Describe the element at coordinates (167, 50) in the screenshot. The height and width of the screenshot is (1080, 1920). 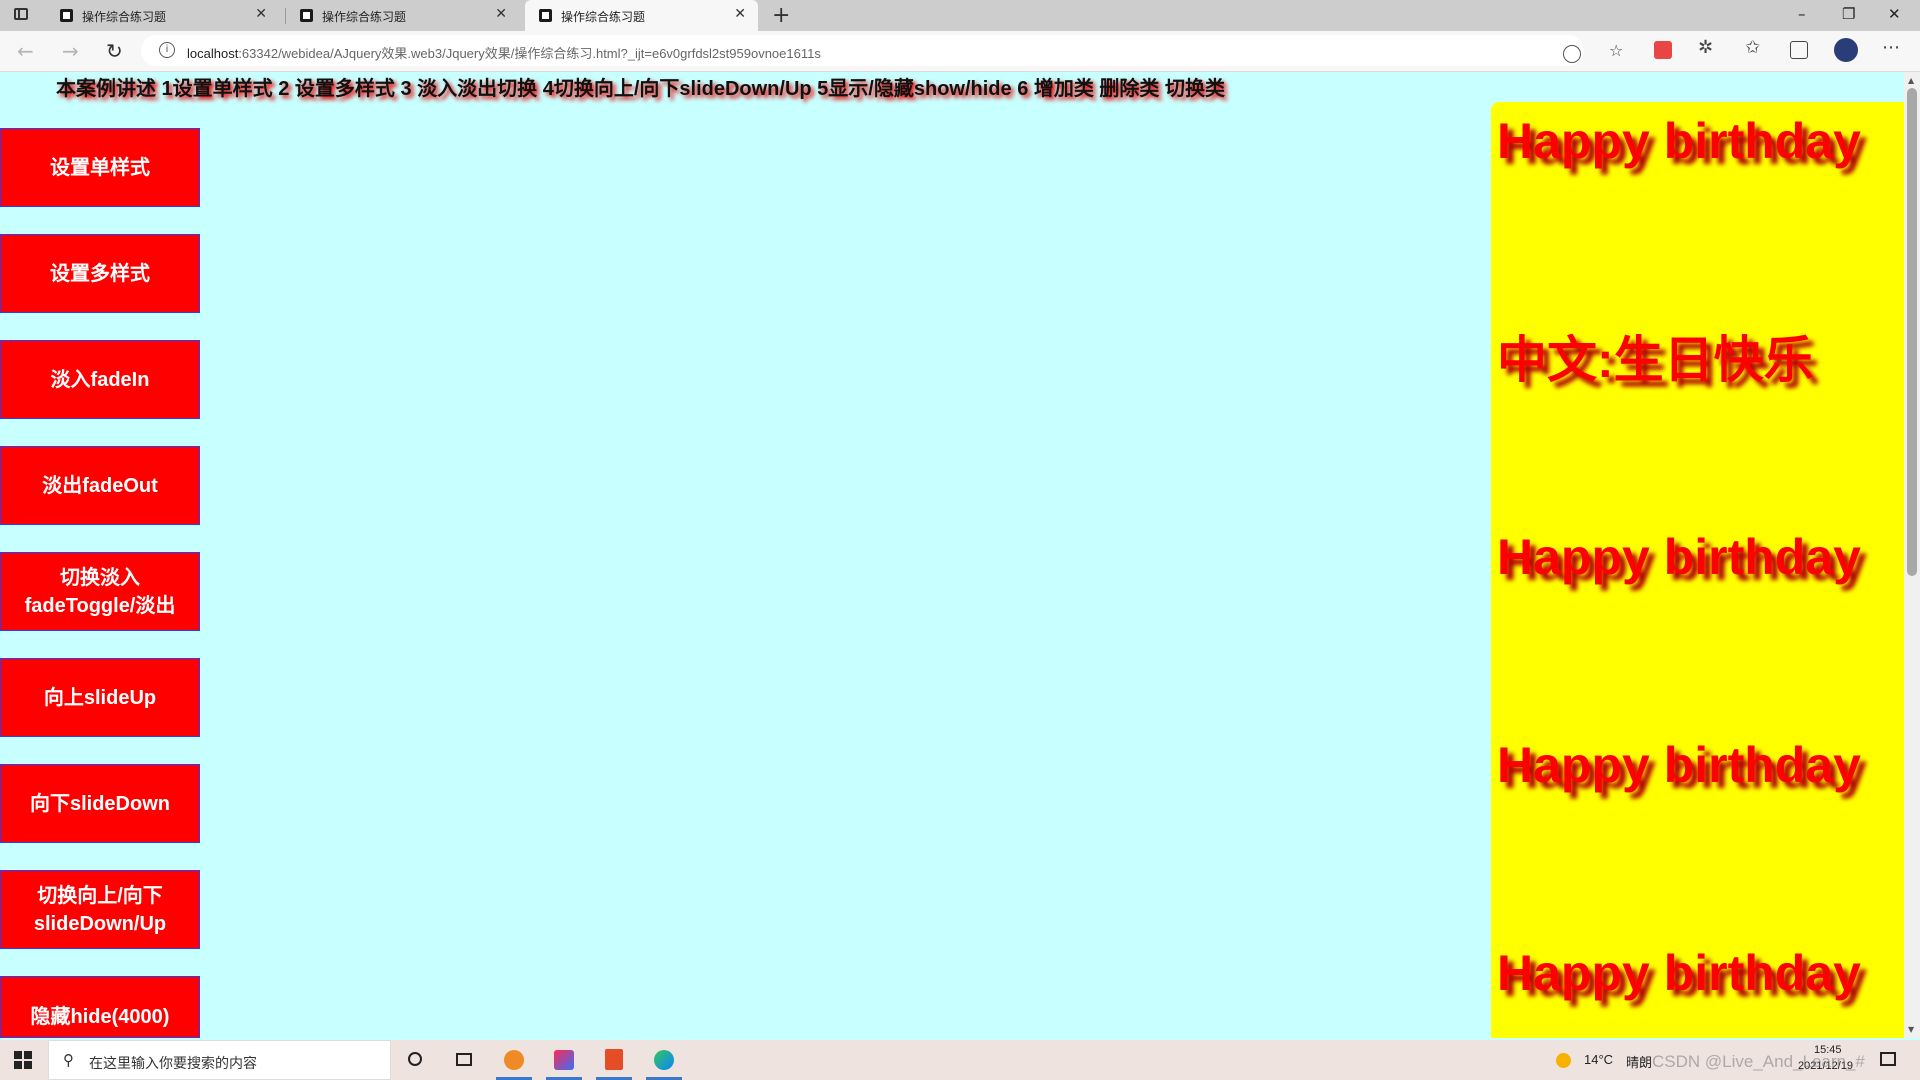
I see `site-info-icon: i` at that location.